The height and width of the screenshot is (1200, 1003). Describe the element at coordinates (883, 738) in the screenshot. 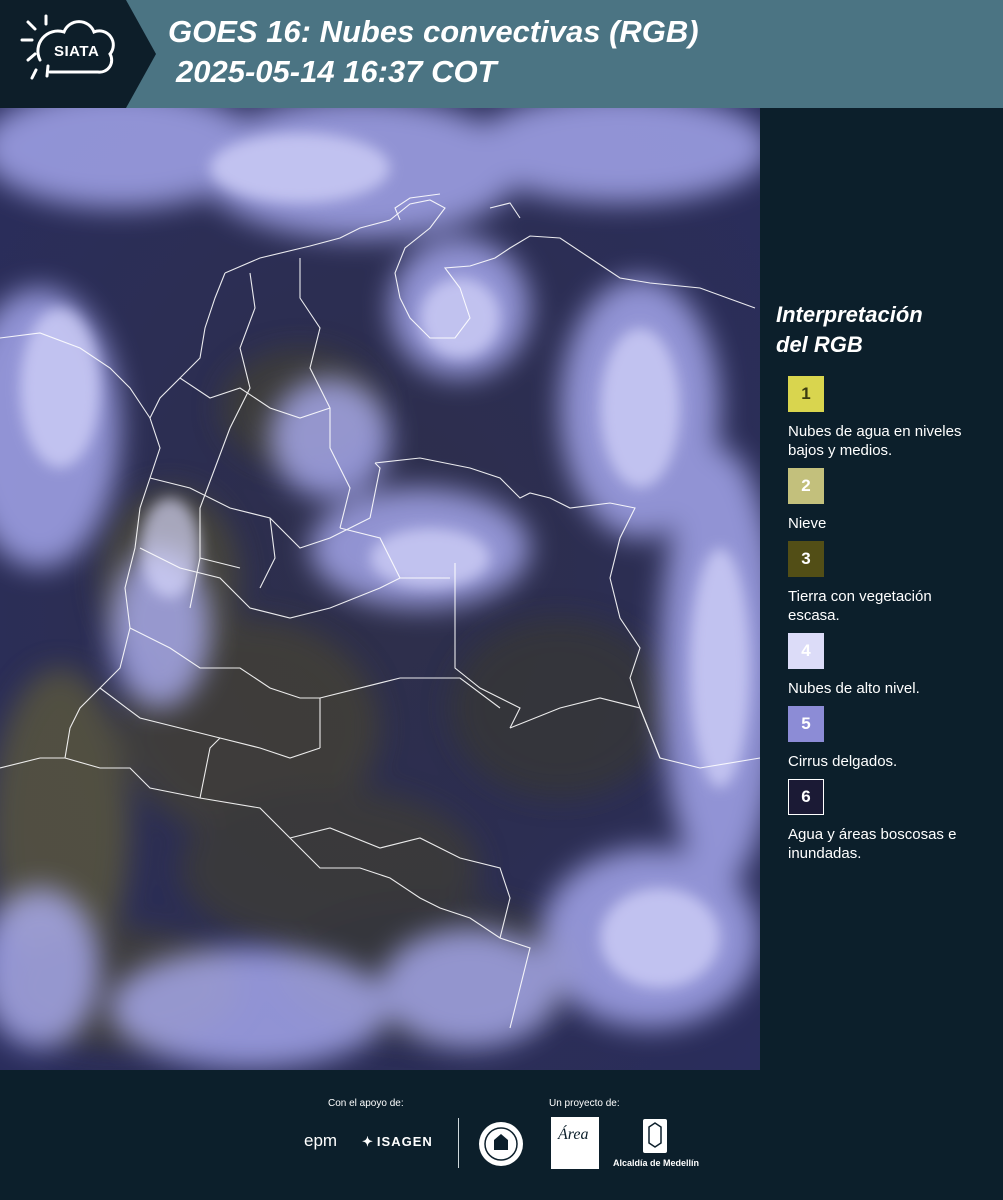

I see `legend-item: 5 Cirrus delgados.` at that location.